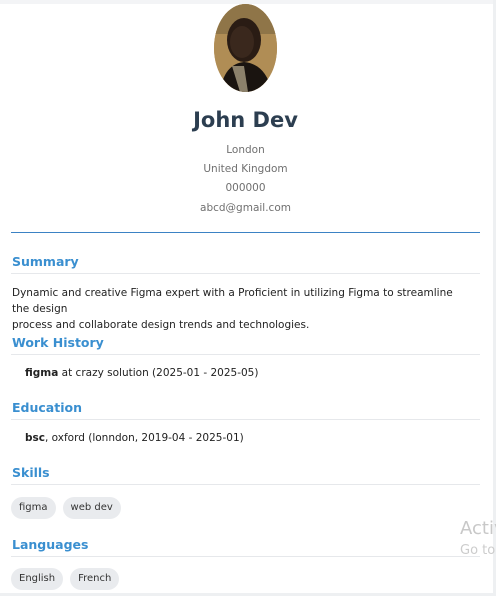  I want to click on avatar, so click(245, 48).